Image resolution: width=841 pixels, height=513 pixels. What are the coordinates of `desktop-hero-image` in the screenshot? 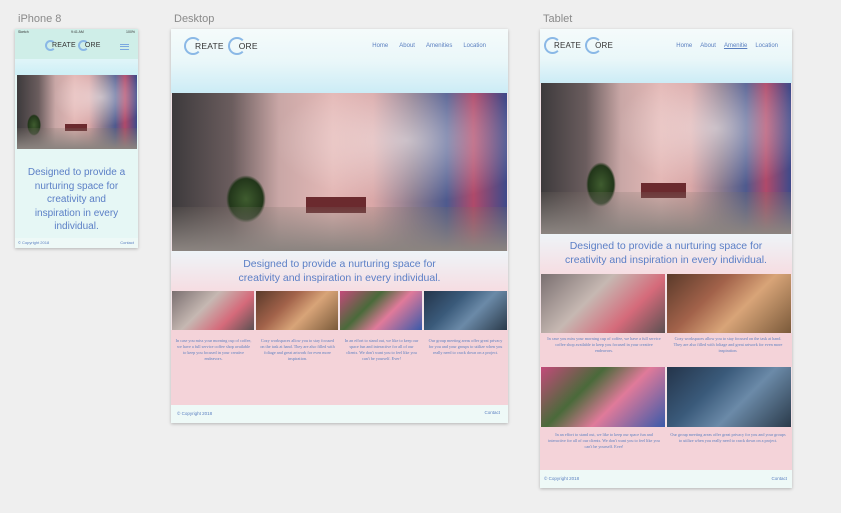 It's located at (339, 172).